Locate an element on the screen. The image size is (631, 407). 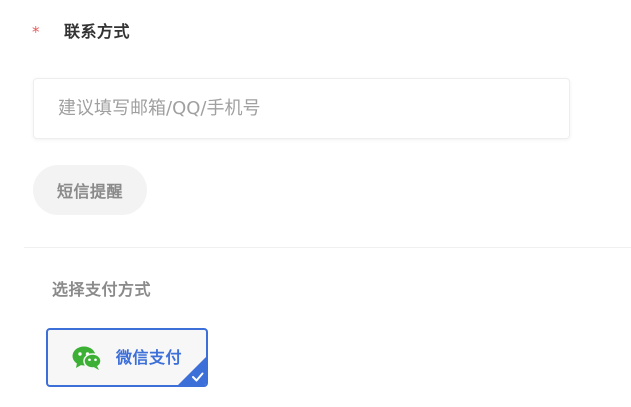
wechat-icon is located at coordinates (87, 358).